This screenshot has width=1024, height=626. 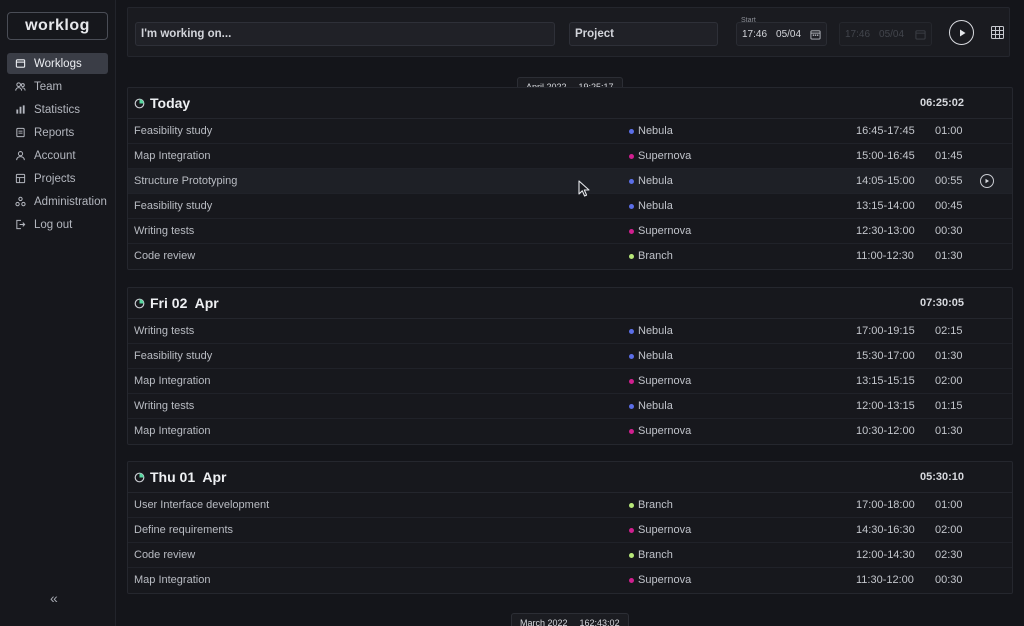 What do you see at coordinates (57, 224) in the screenshot?
I see `sidebar-item-logout: Log out` at bounding box center [57, 224].